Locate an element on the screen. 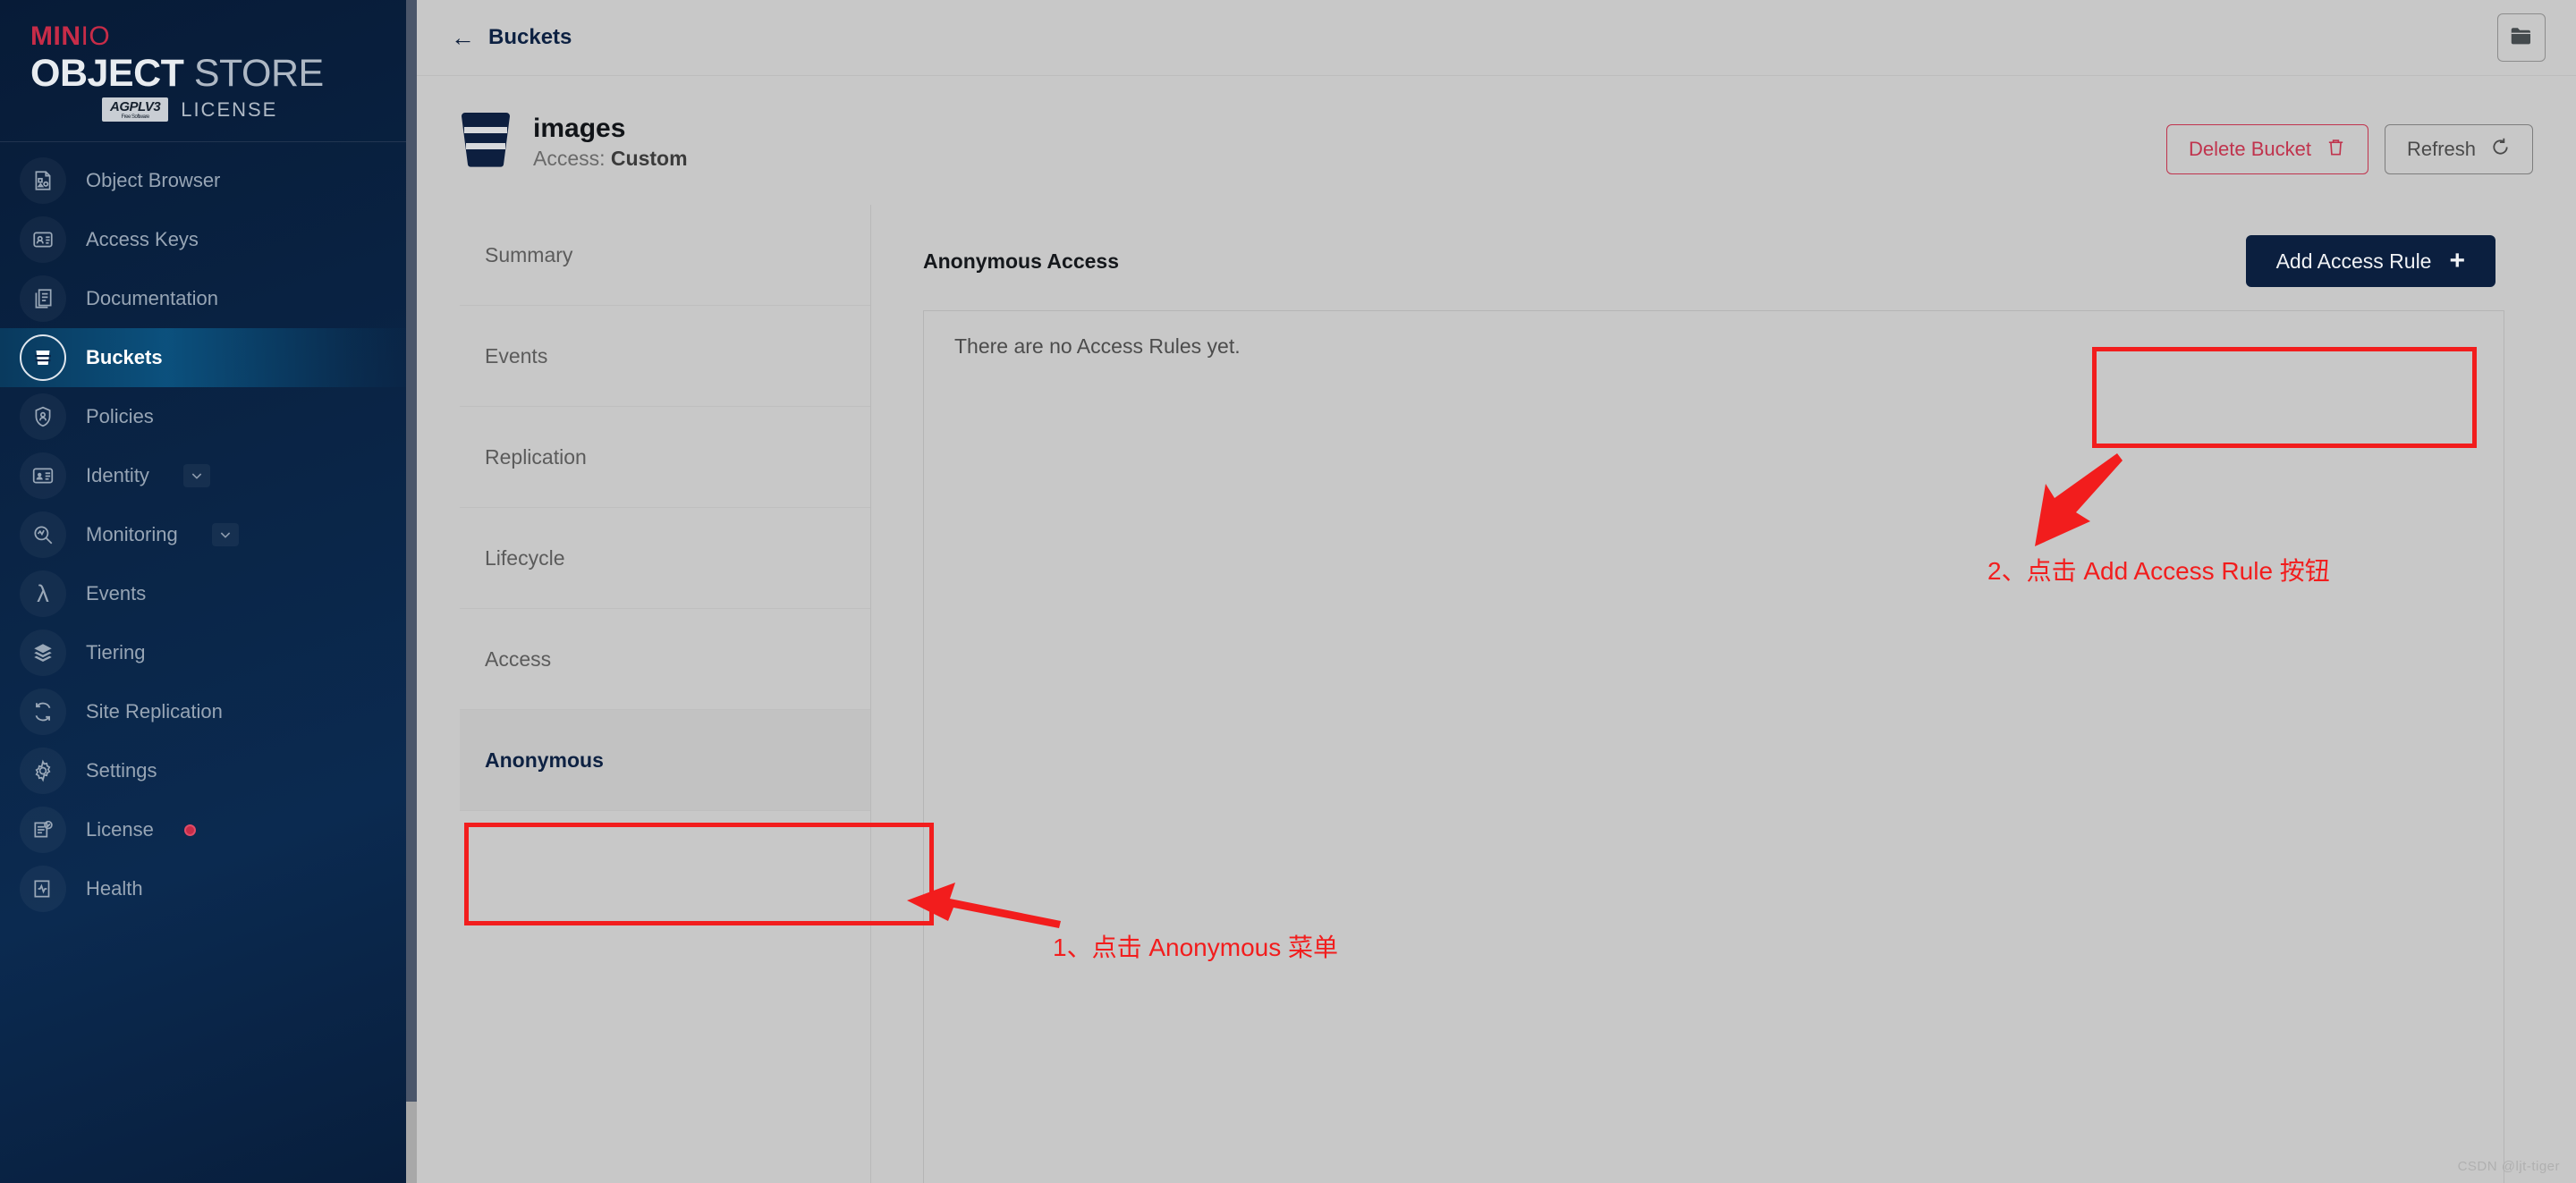 This screenshot has width=2576, height=1183. tab-label: Events is located at coordinates (516, 355).